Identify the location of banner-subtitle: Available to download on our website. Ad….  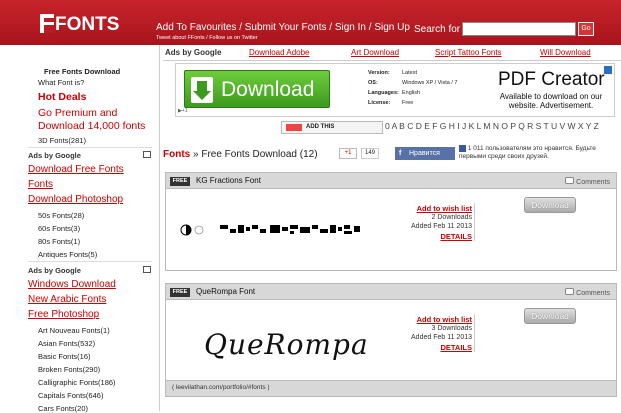
(551, 101).